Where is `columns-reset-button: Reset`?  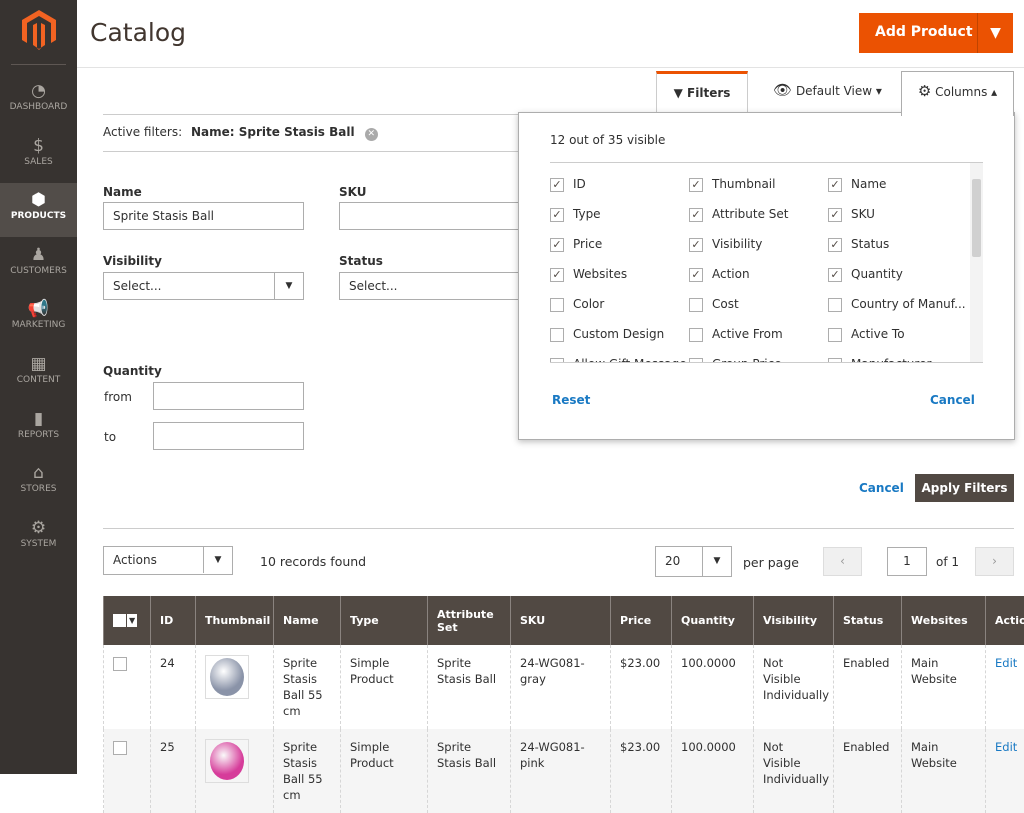 columns-reset-button: Reset is located at coordinates (571, 400).